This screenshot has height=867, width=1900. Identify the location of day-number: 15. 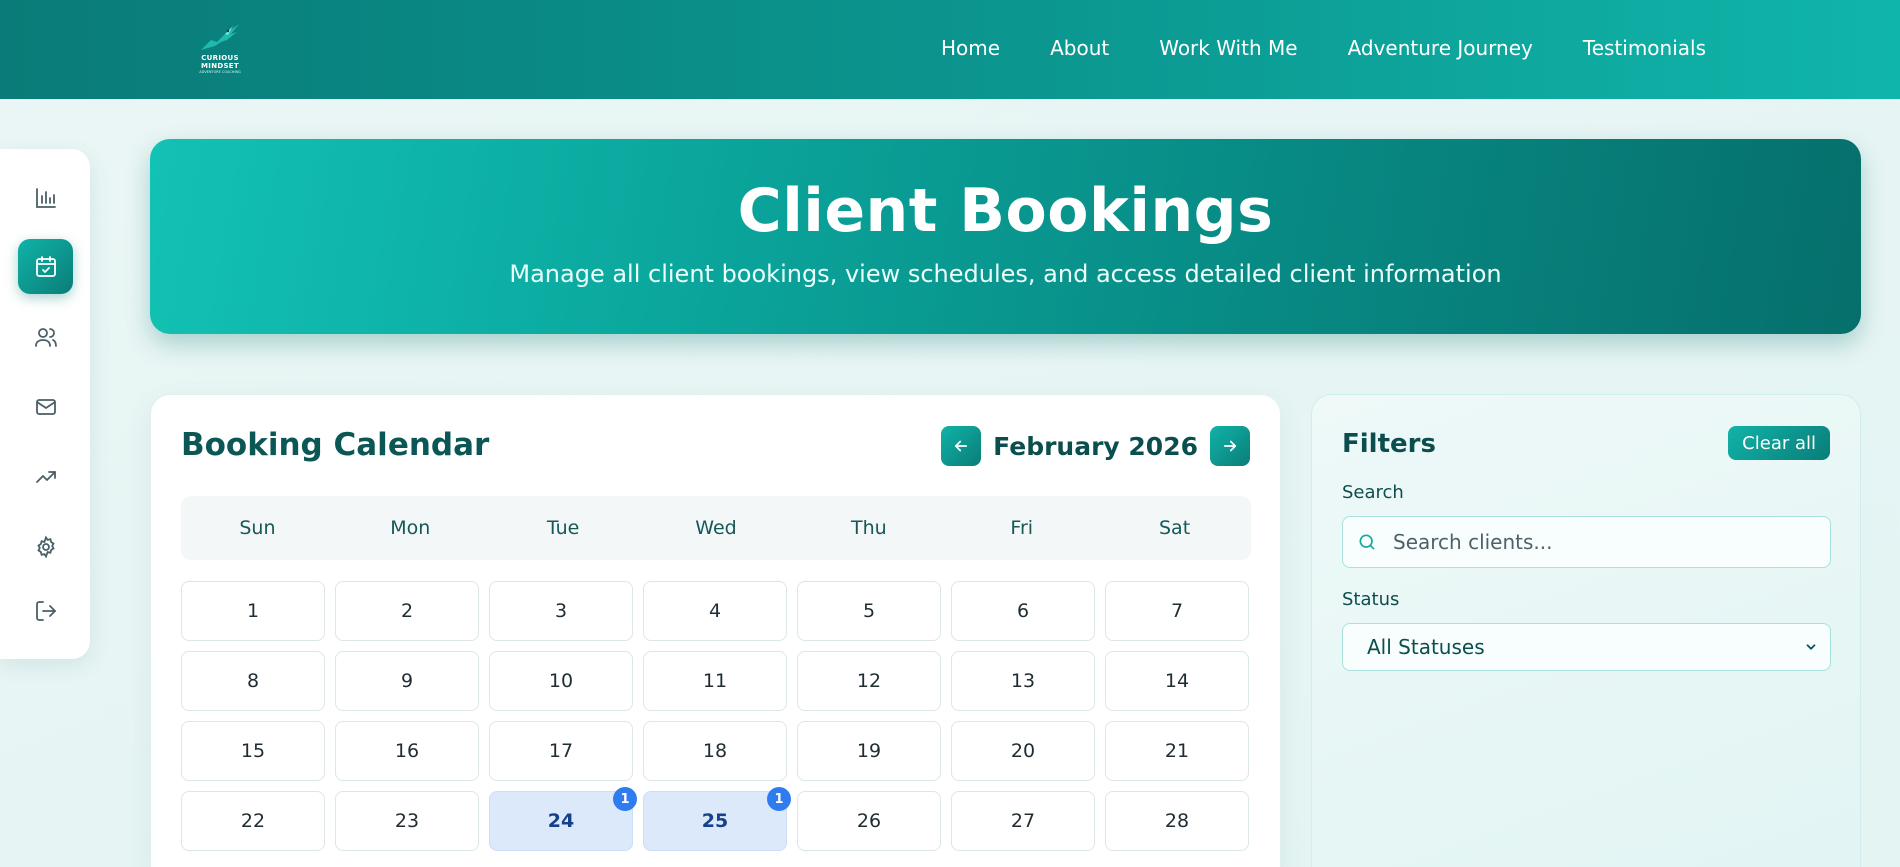
(253, 751).